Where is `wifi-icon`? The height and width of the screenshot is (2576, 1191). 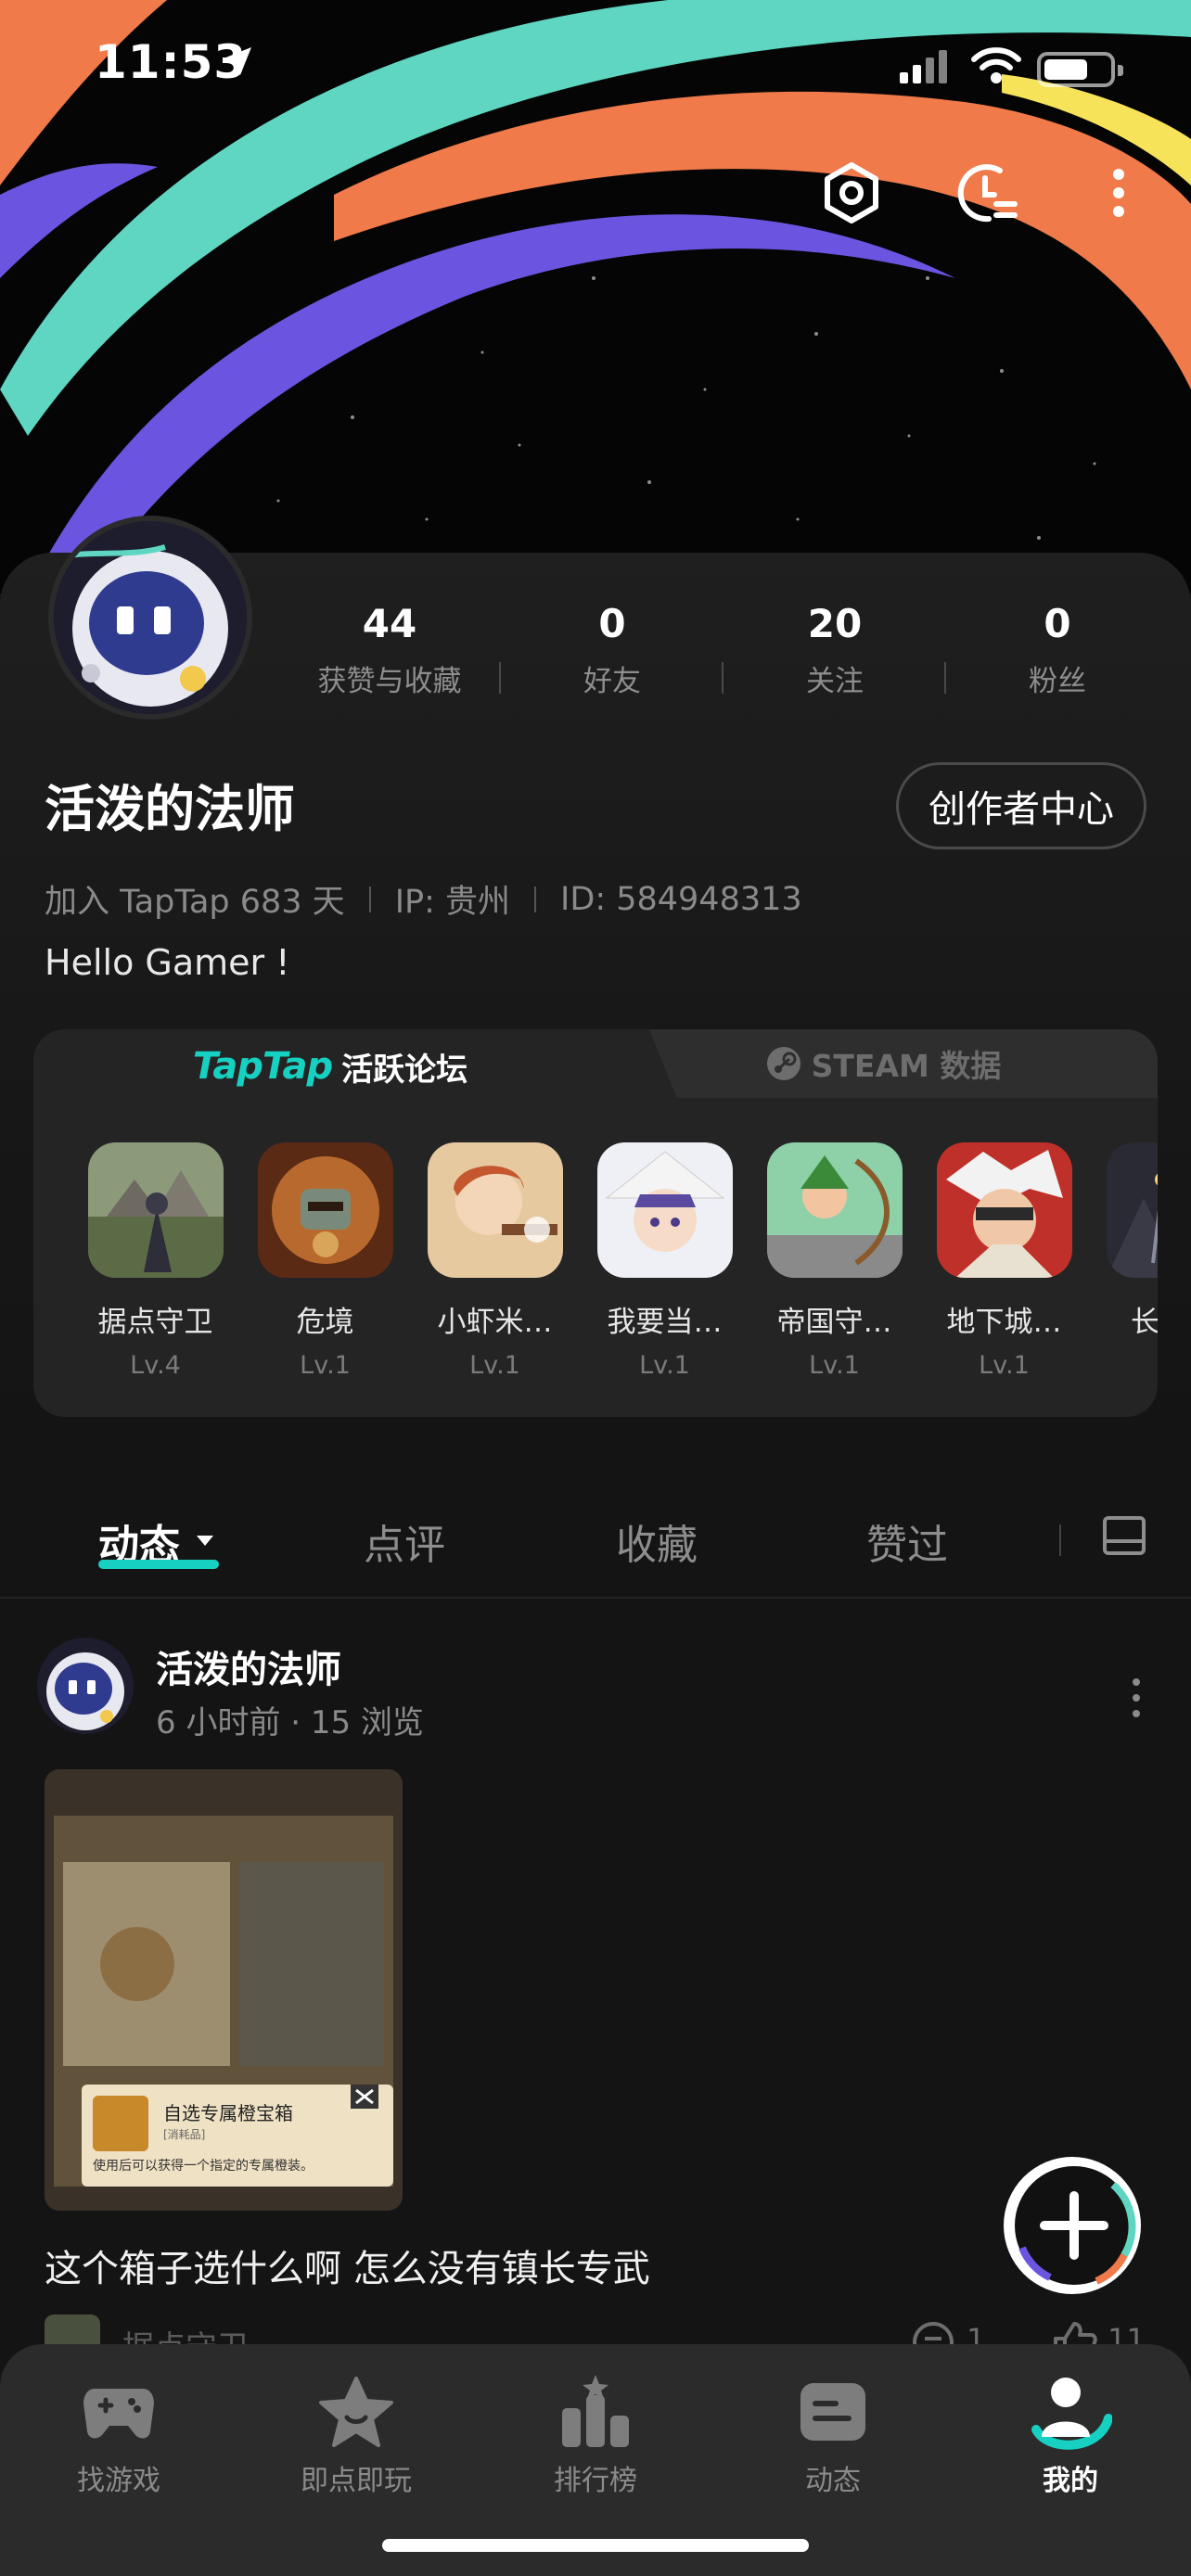
wifi-icon is located at coordinates (996, 65).